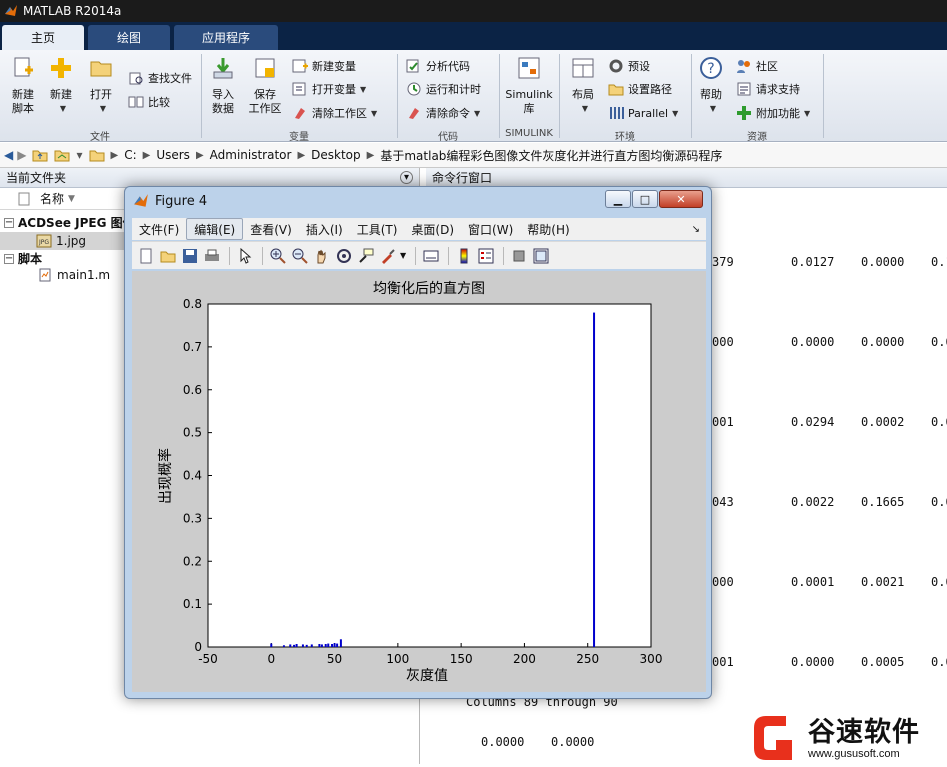 This screenshot has width=947, height=767. Describe the element at coordinates (412, 66) in the screenshot. I see `analyze-code-icon` at that location.